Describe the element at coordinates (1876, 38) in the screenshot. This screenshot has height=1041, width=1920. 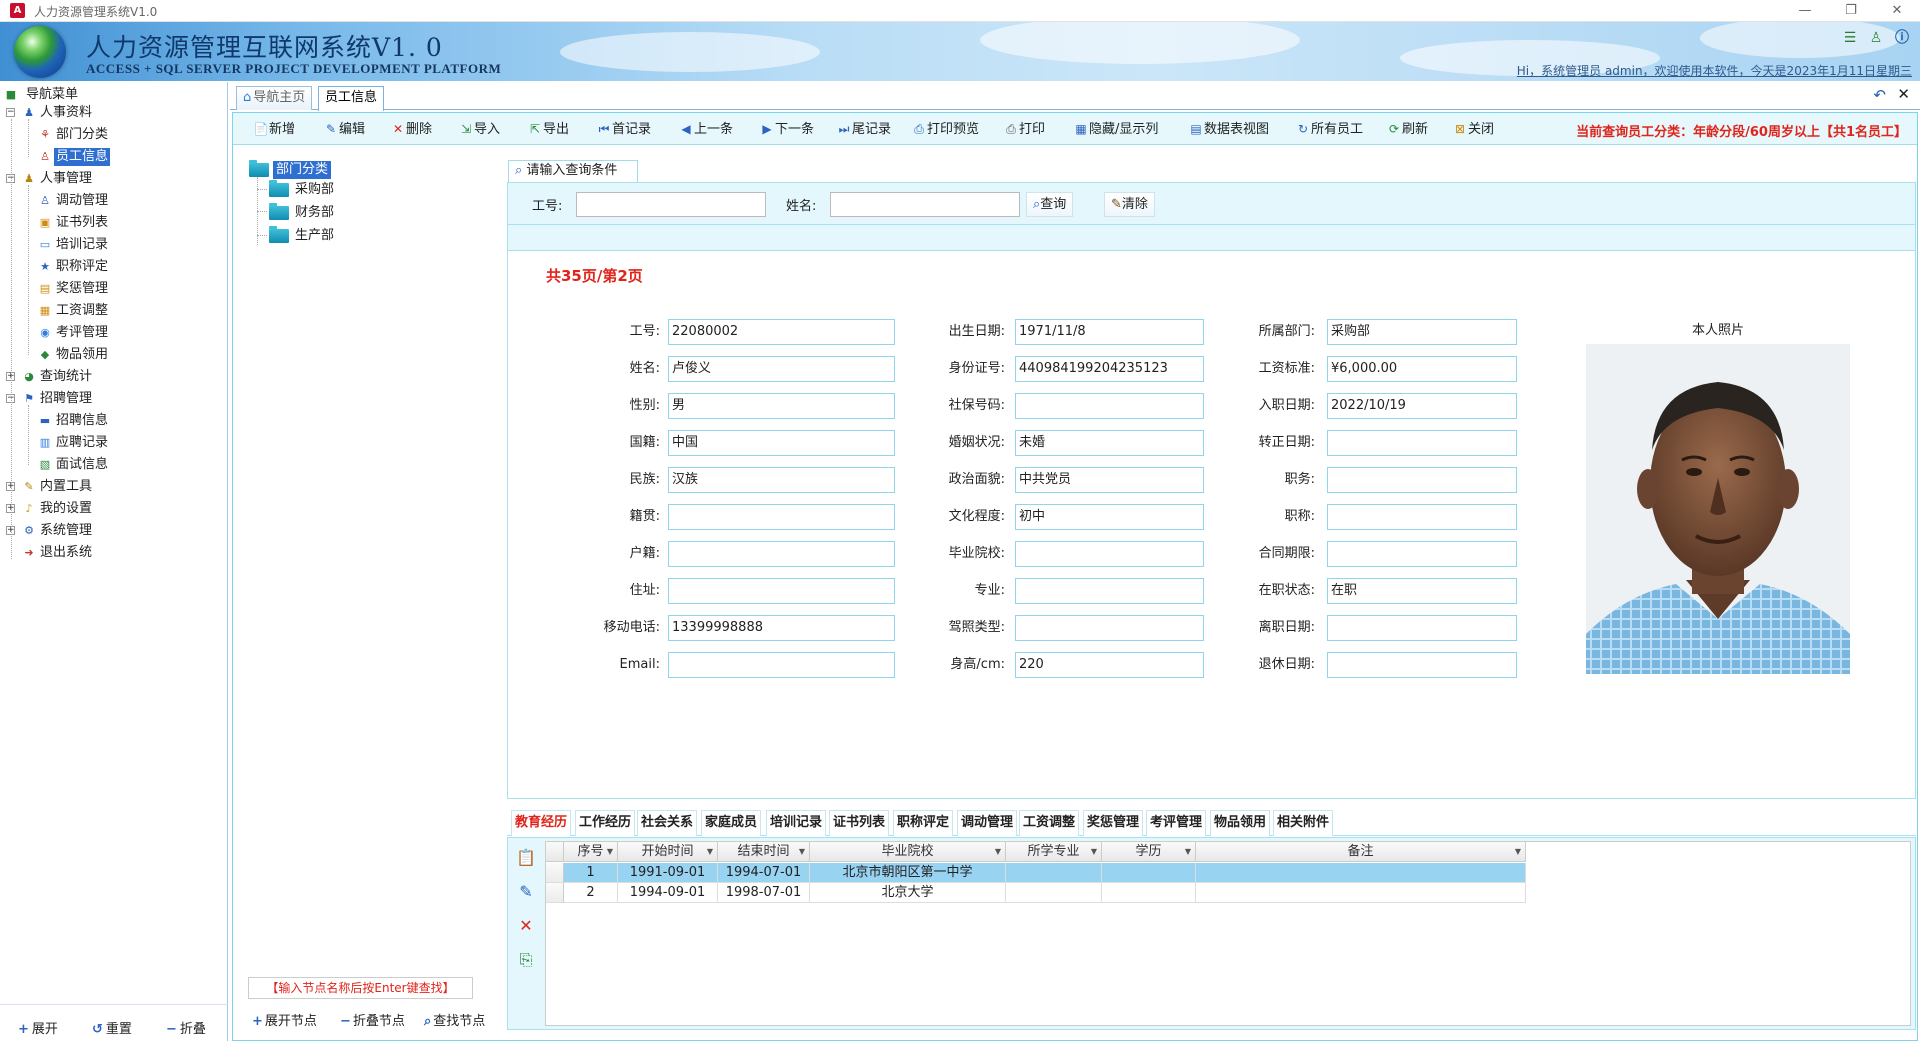
I see `user-icon: ♙` at that location.